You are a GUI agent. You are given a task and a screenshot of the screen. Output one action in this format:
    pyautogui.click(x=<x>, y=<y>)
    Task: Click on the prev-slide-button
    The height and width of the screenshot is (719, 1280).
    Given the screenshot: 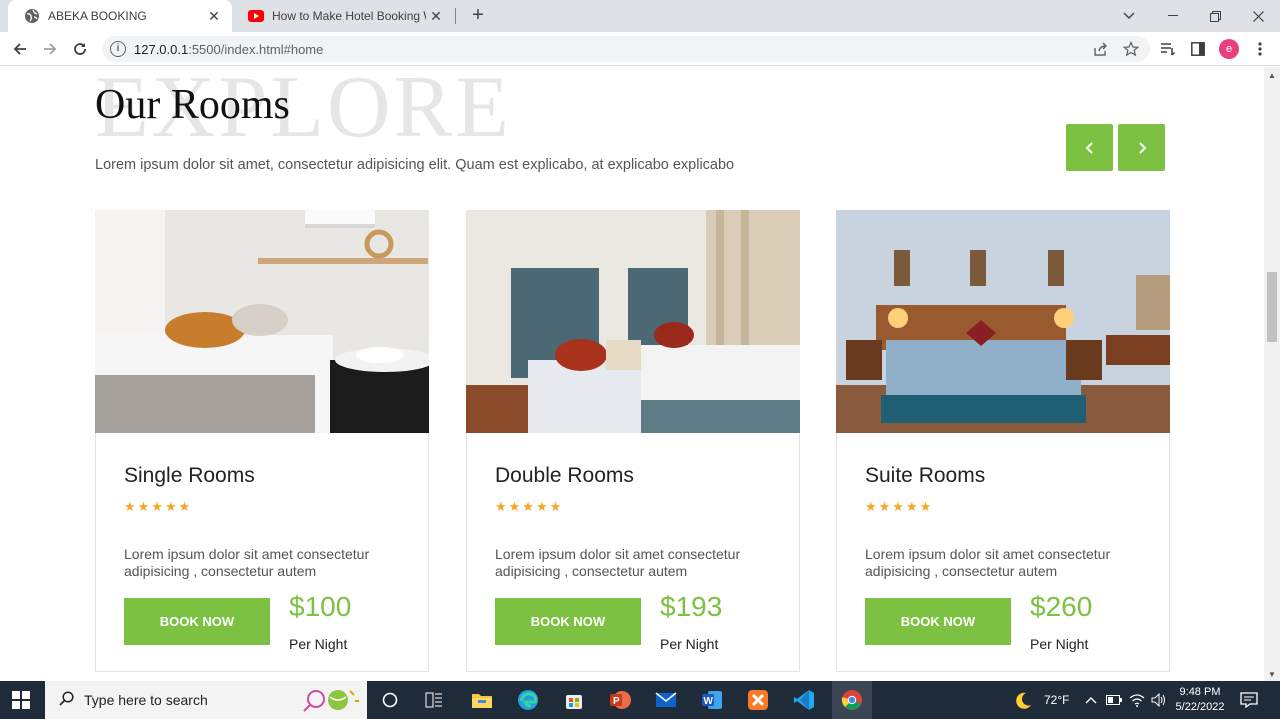 What is the action you would take?
    pyautogui.click(x=1089, y=147)
    